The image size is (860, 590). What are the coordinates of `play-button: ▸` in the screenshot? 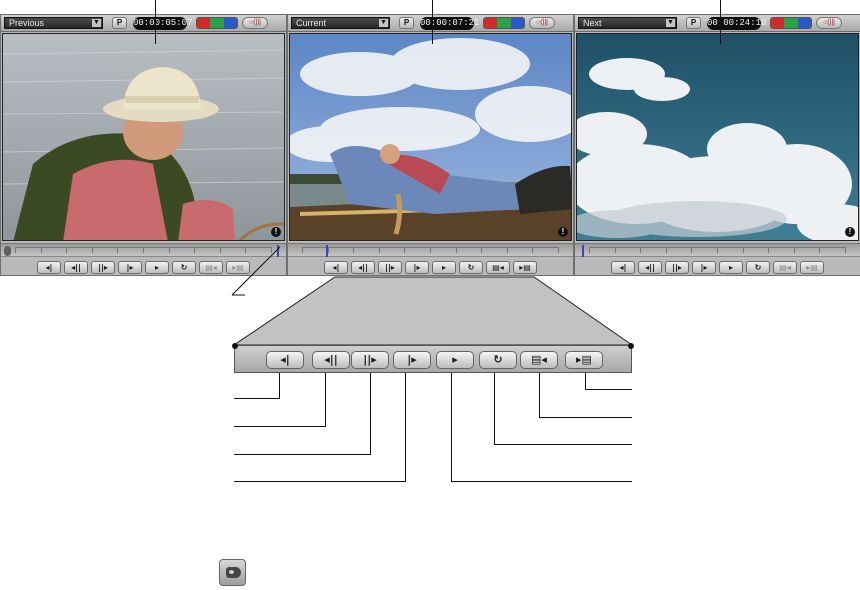 It's located at (455, 360).